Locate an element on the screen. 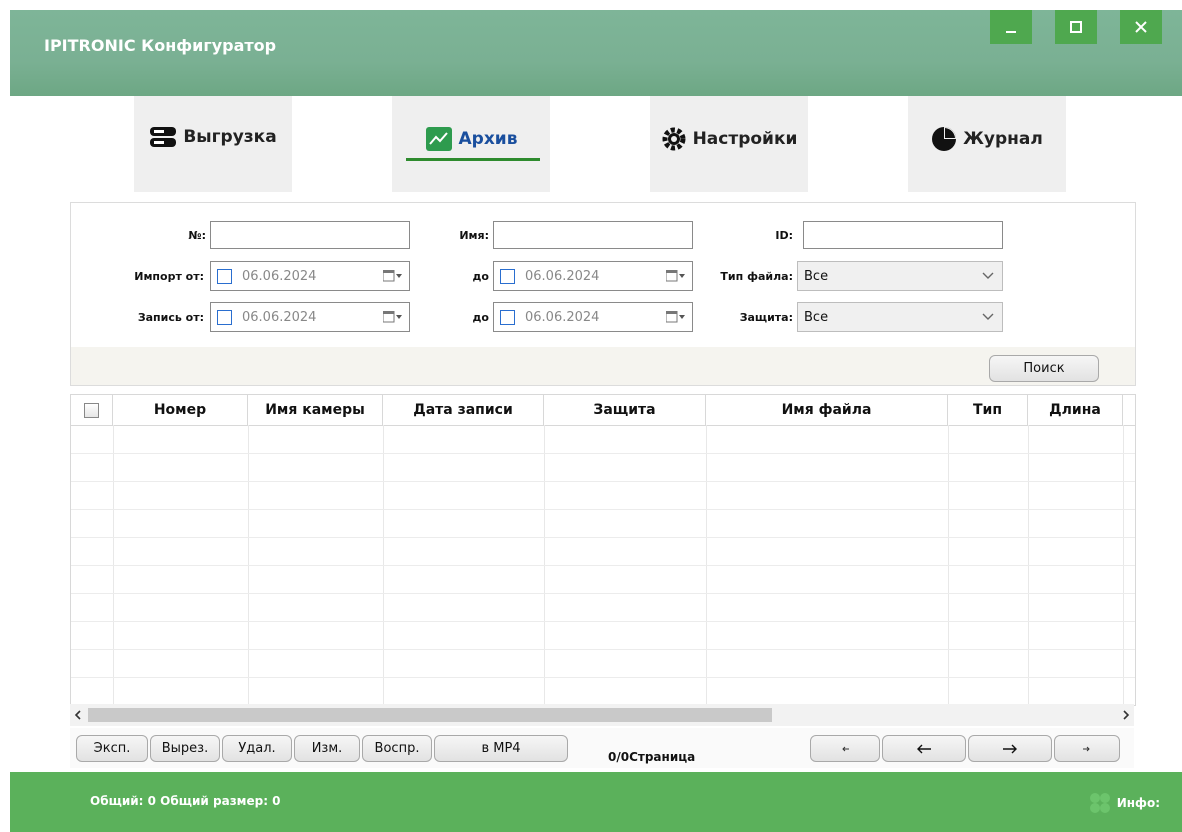  column-record-date: Дата записи is located at coordinates (463, 410).